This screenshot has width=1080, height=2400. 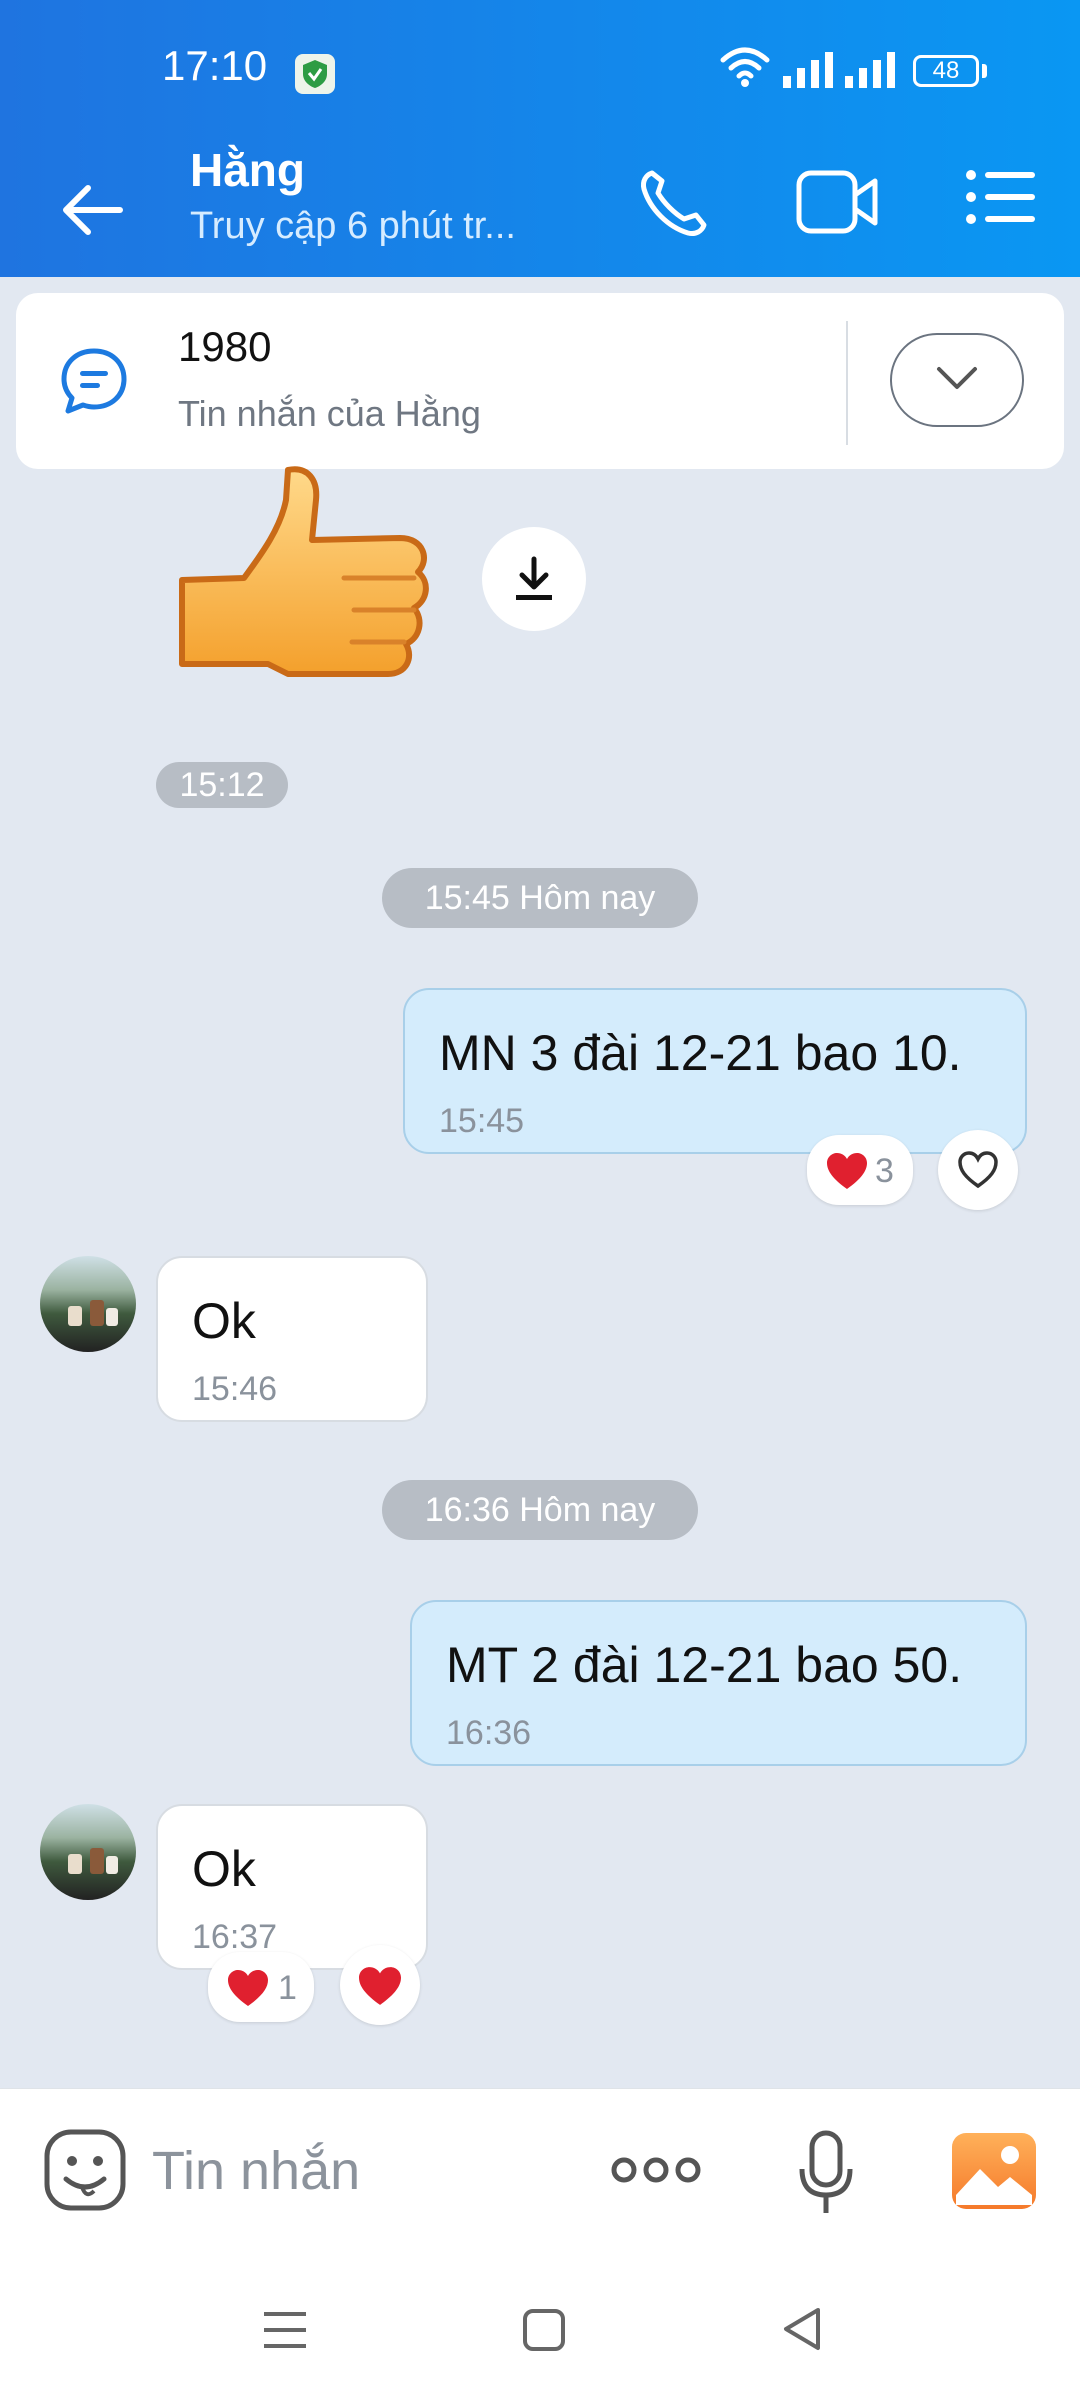 I want to click on message-text: MN 3 đài 12-21 bao 10., so click(x=700, y=1053).